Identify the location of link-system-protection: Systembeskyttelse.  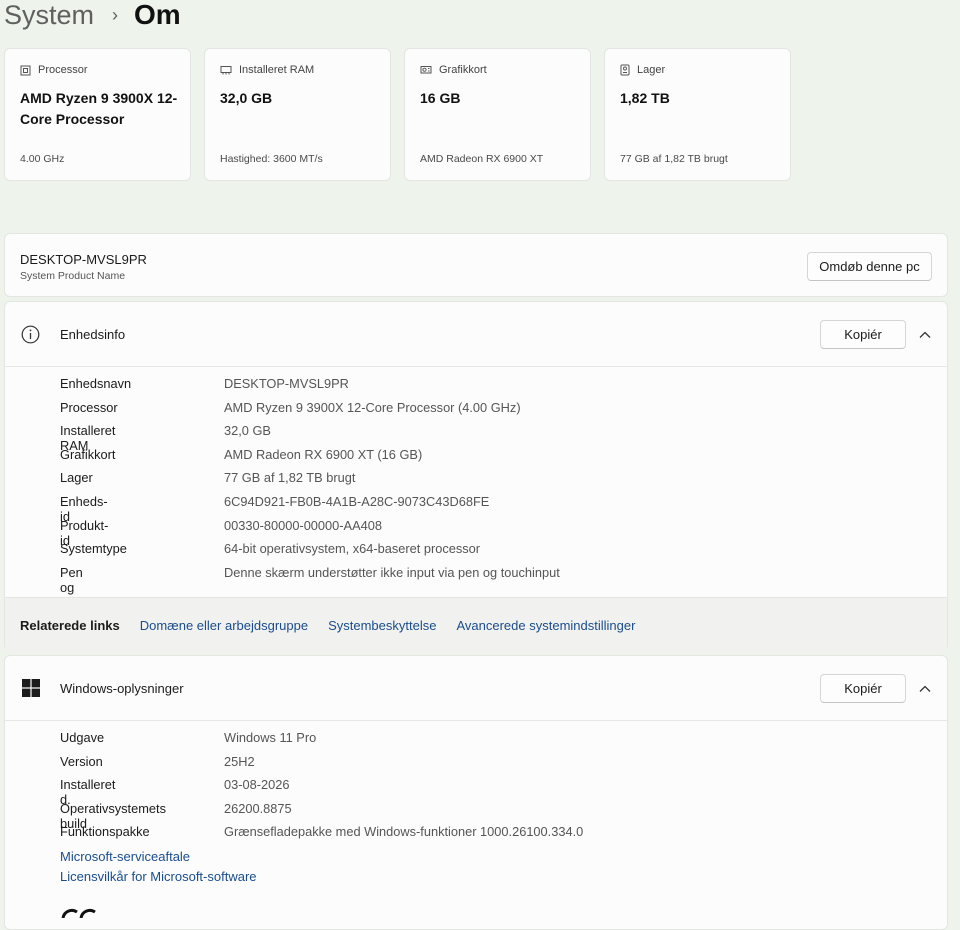
(382, 625).